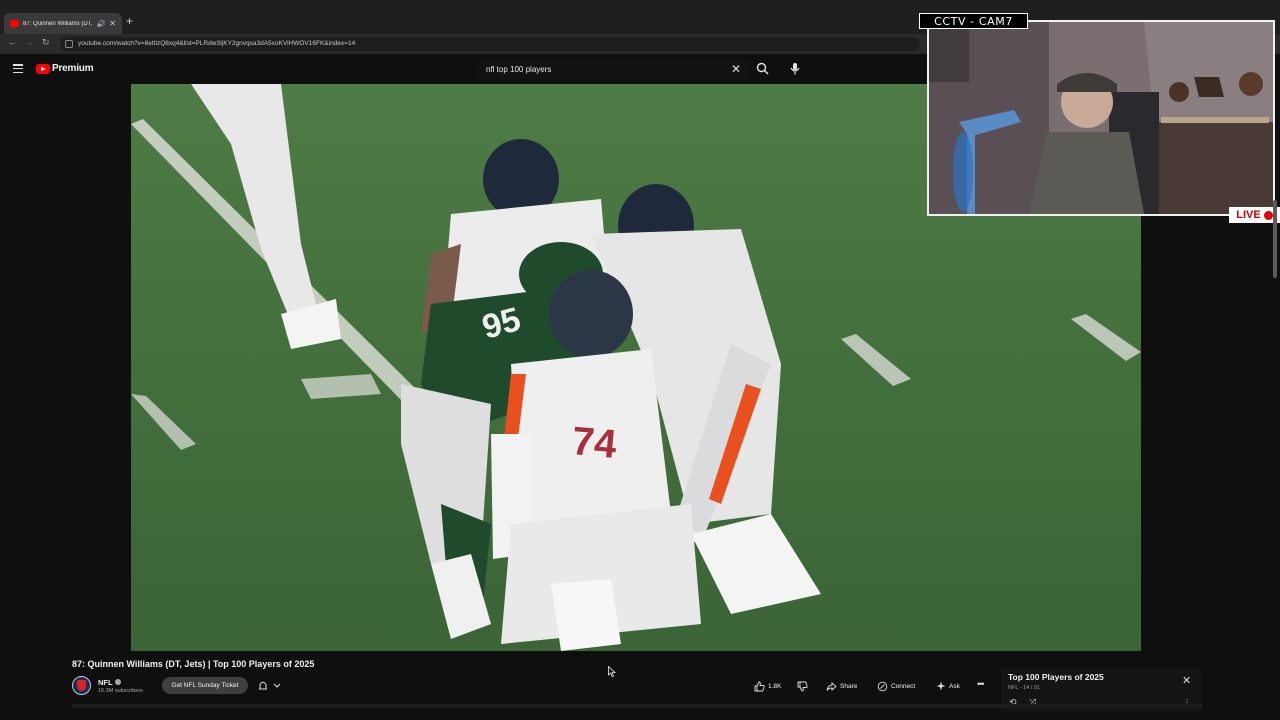 Image resolution: width=1280 pixels, height=720 pixels. What do you see at coordinates (591, 314) in the screenshot?
I see `player-helmet` at bounding box center [591, 314].